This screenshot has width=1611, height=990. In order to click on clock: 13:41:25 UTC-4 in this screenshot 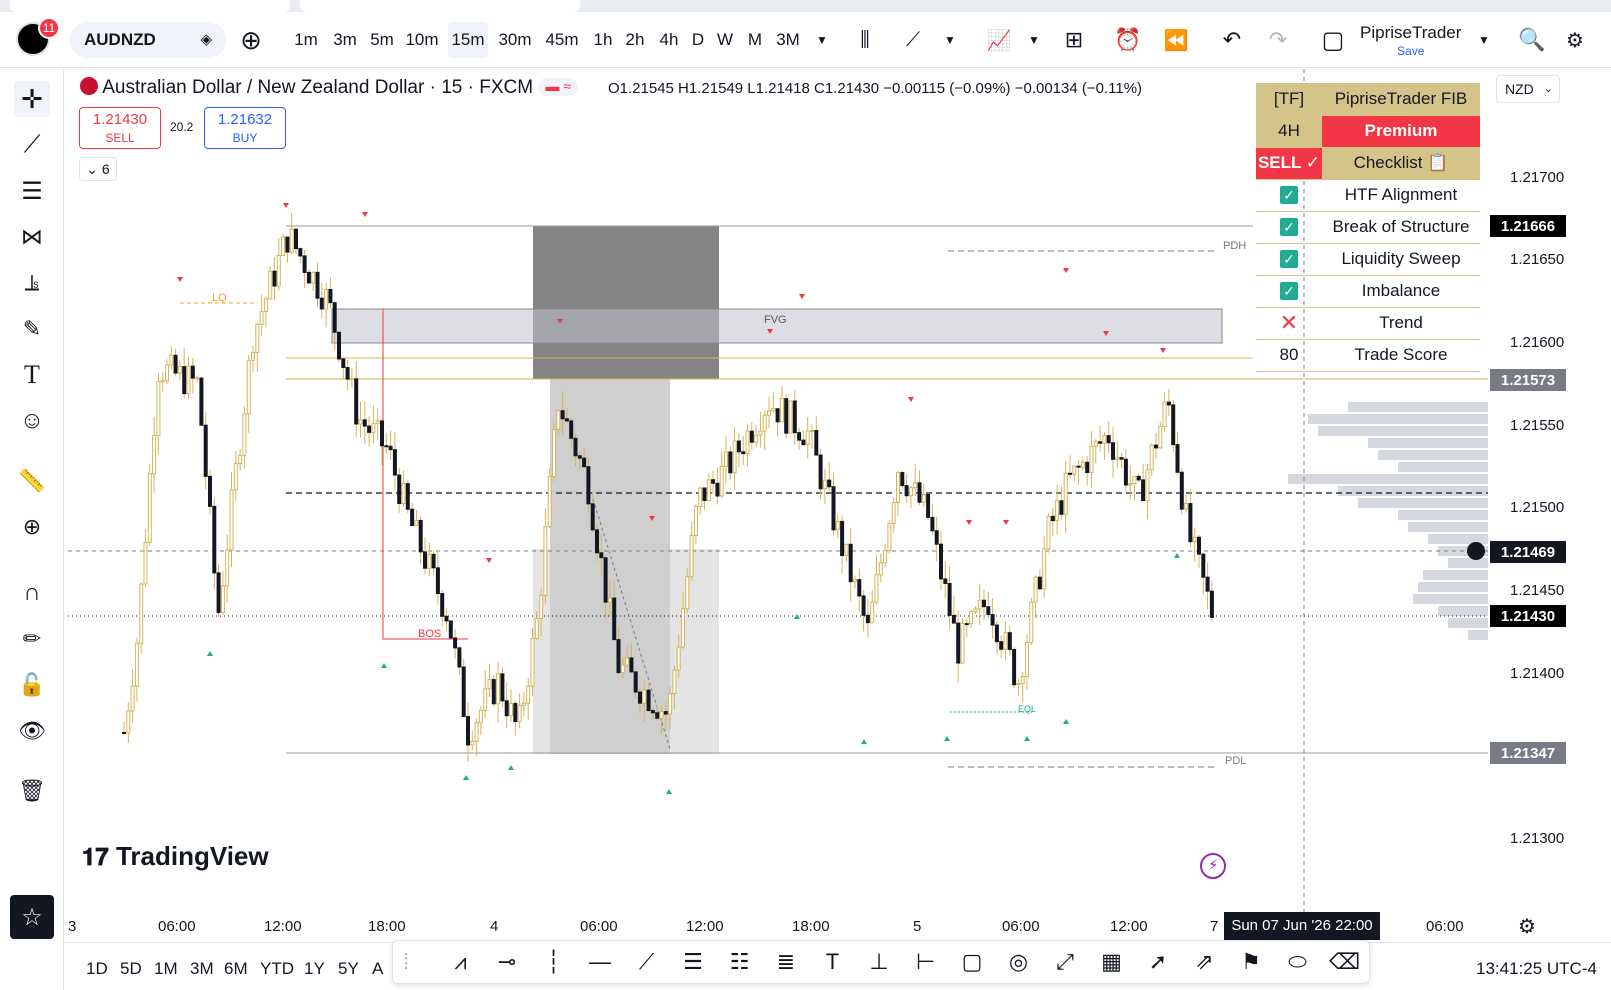, I will do `click(1536, 969)`.